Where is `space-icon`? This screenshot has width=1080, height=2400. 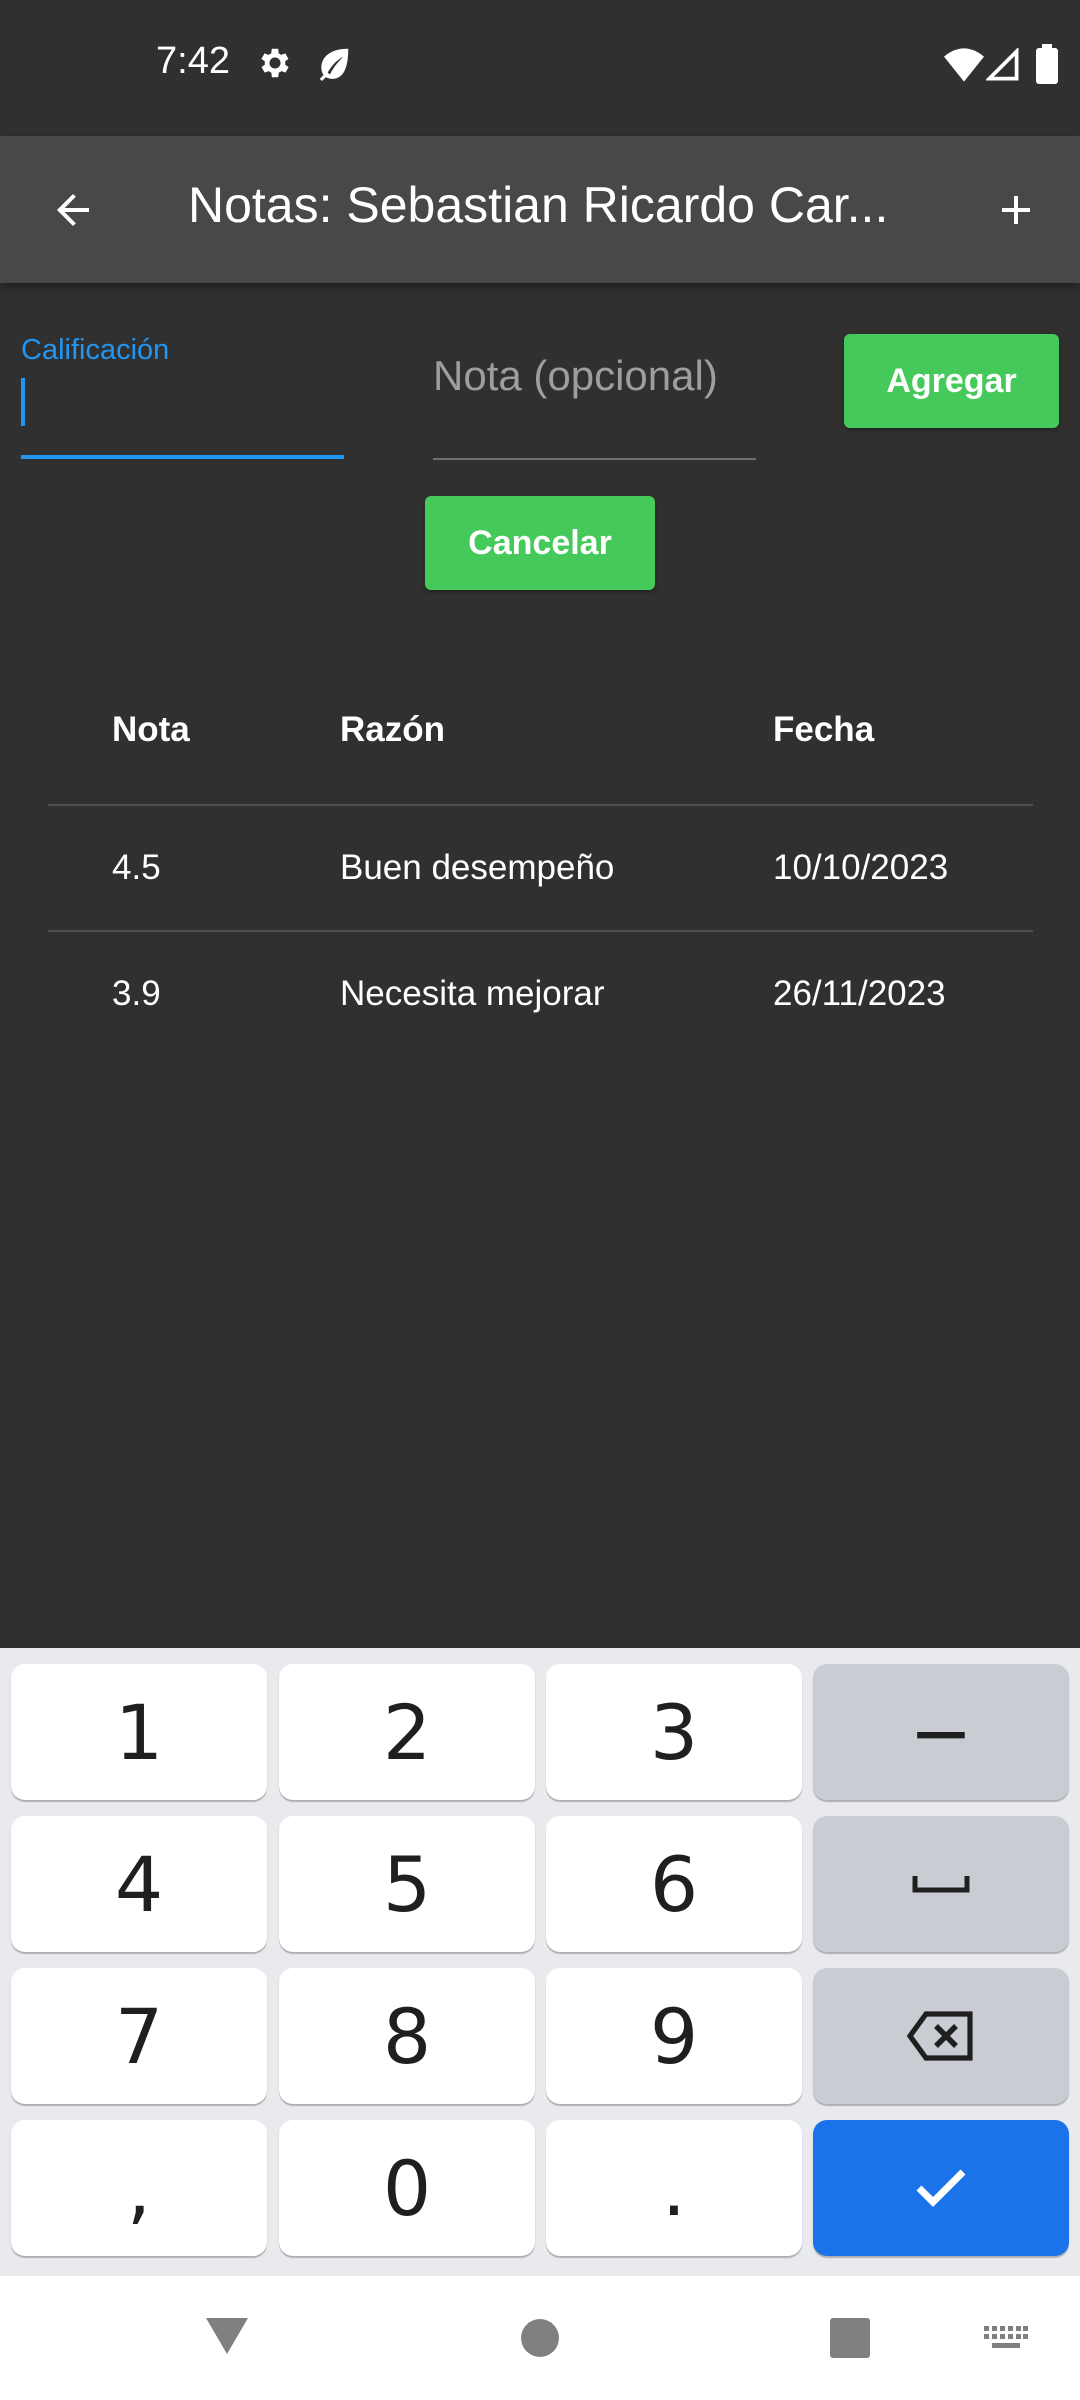
space-icon is located at coordinates (941, 1884).